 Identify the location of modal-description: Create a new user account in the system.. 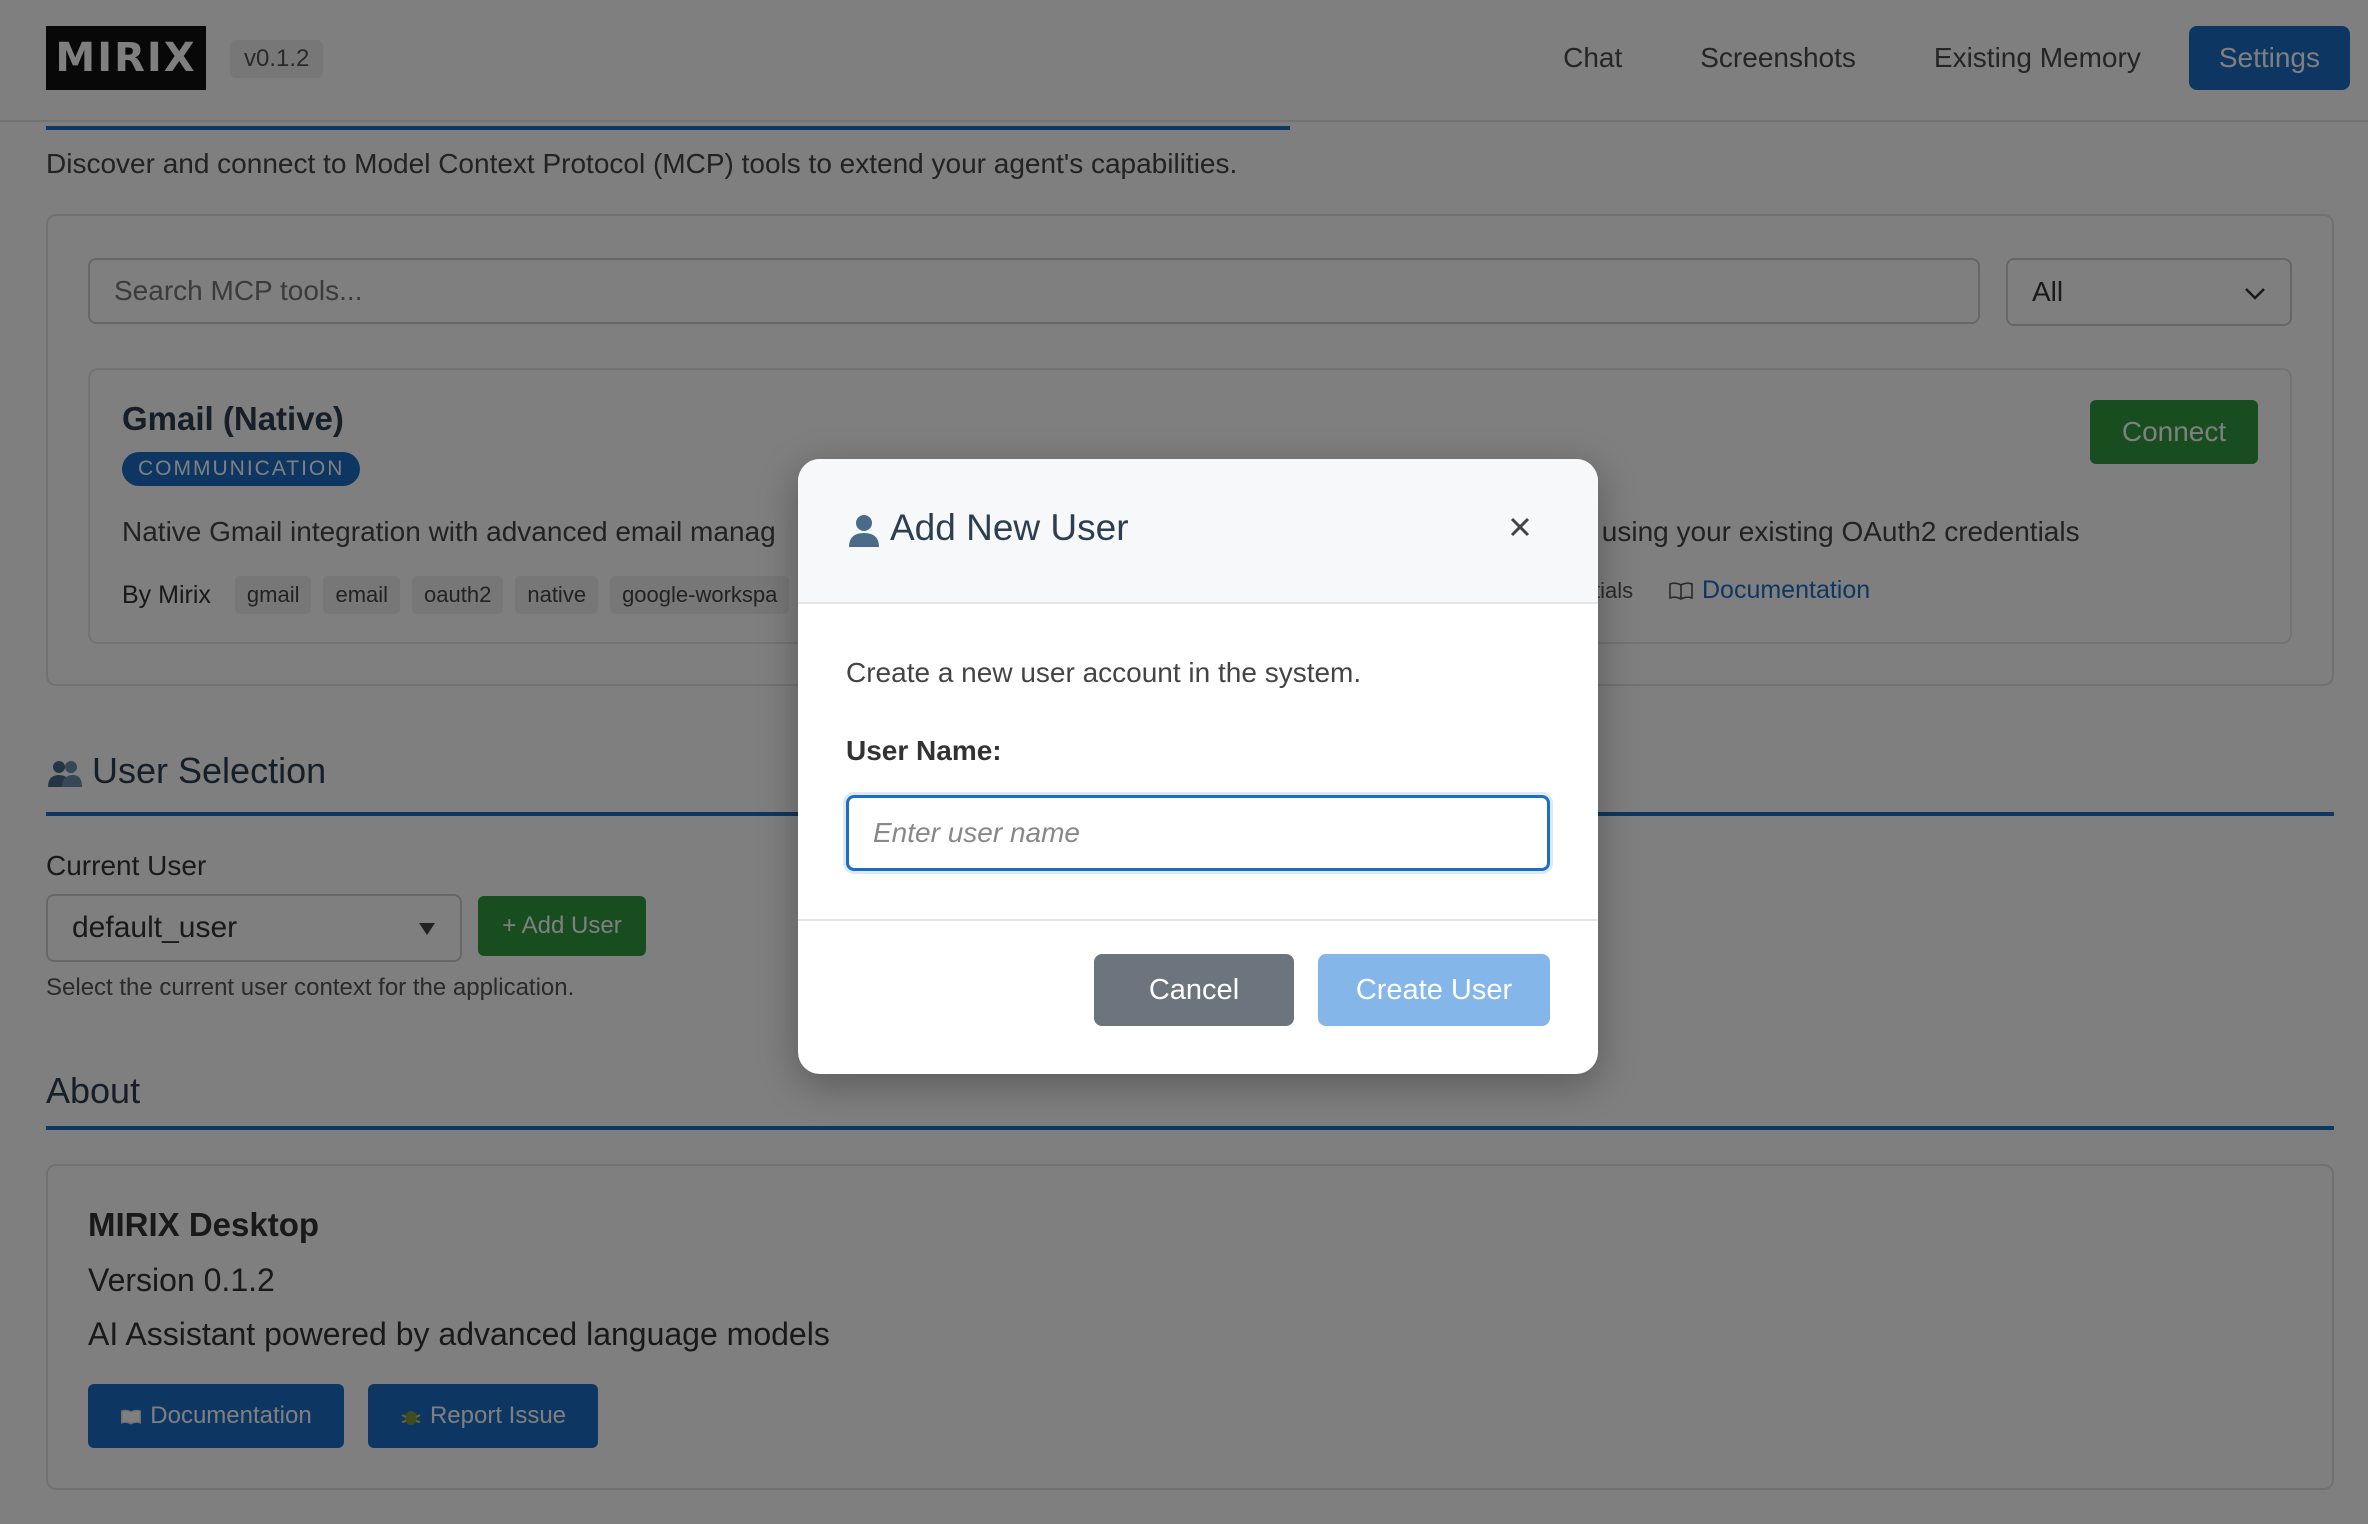
(1104, 672).